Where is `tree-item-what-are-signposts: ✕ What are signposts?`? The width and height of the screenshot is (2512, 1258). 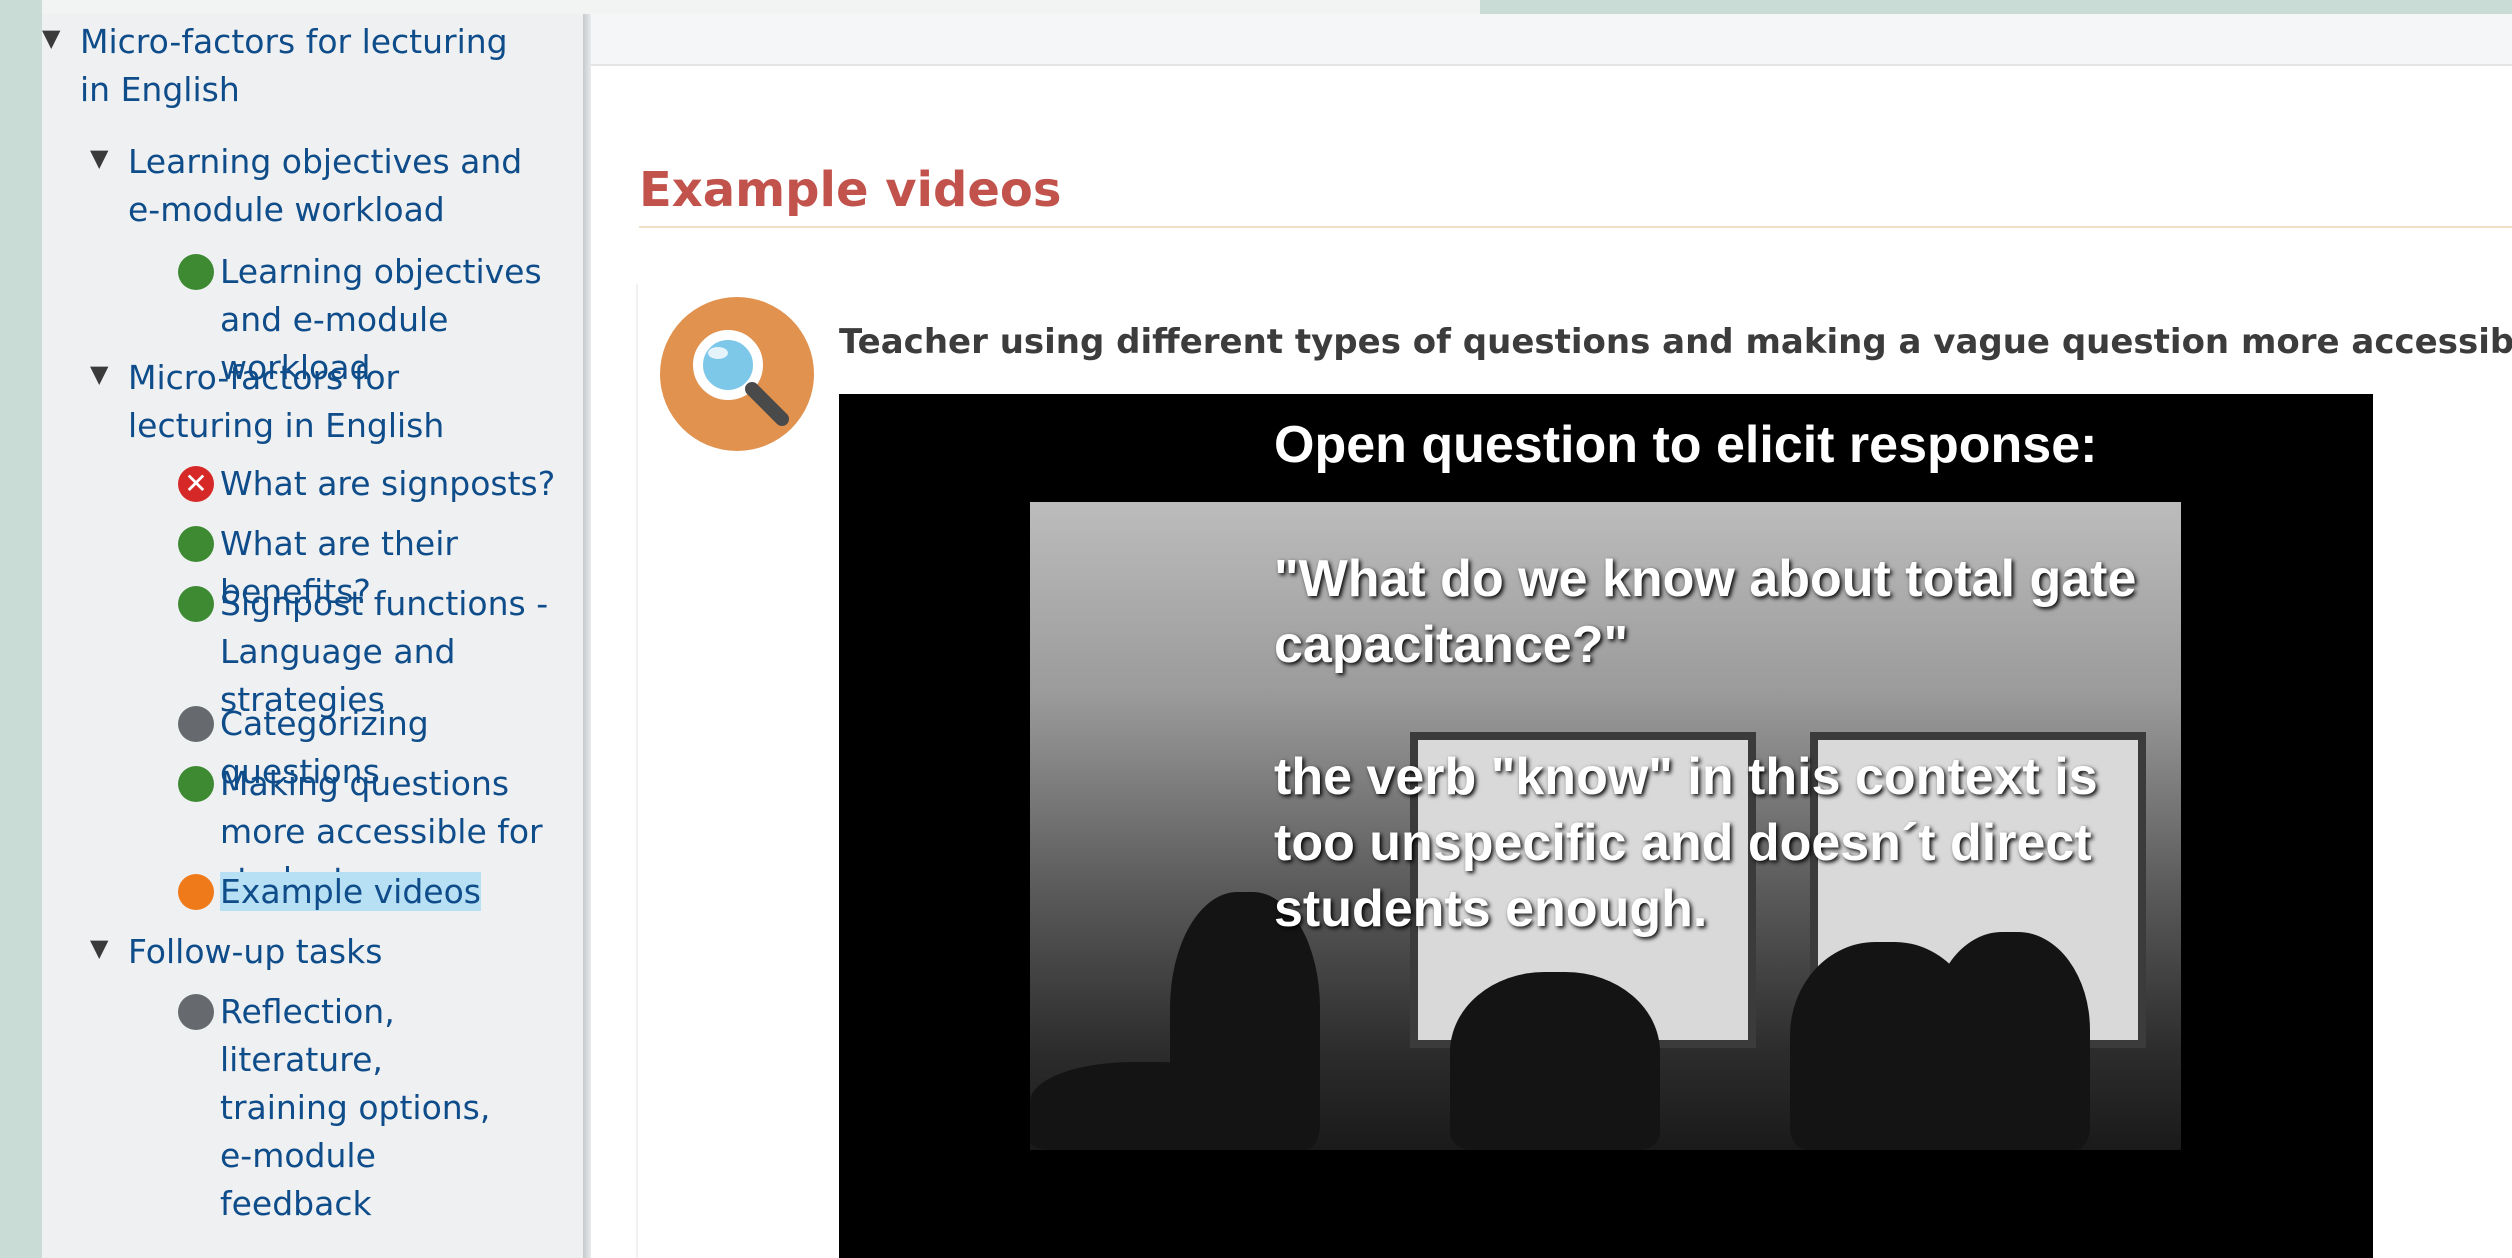 tree-item-what-are-signposts: ✕ What are signposts? is located at coordinates (373, 484).